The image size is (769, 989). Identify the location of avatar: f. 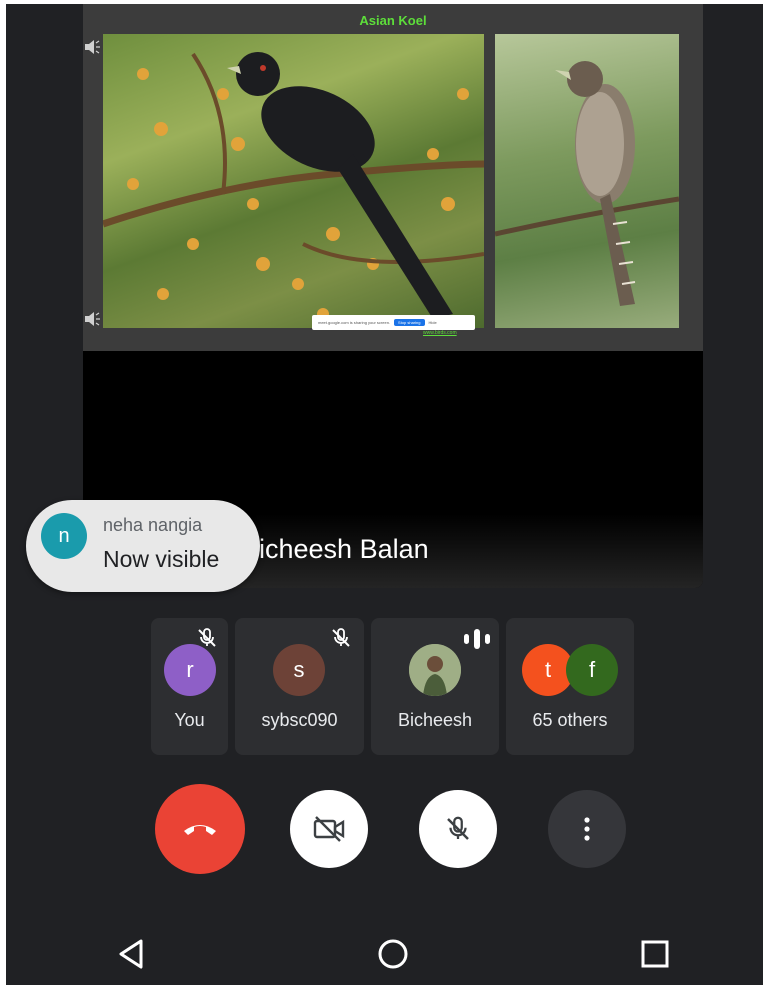
(592, 670).